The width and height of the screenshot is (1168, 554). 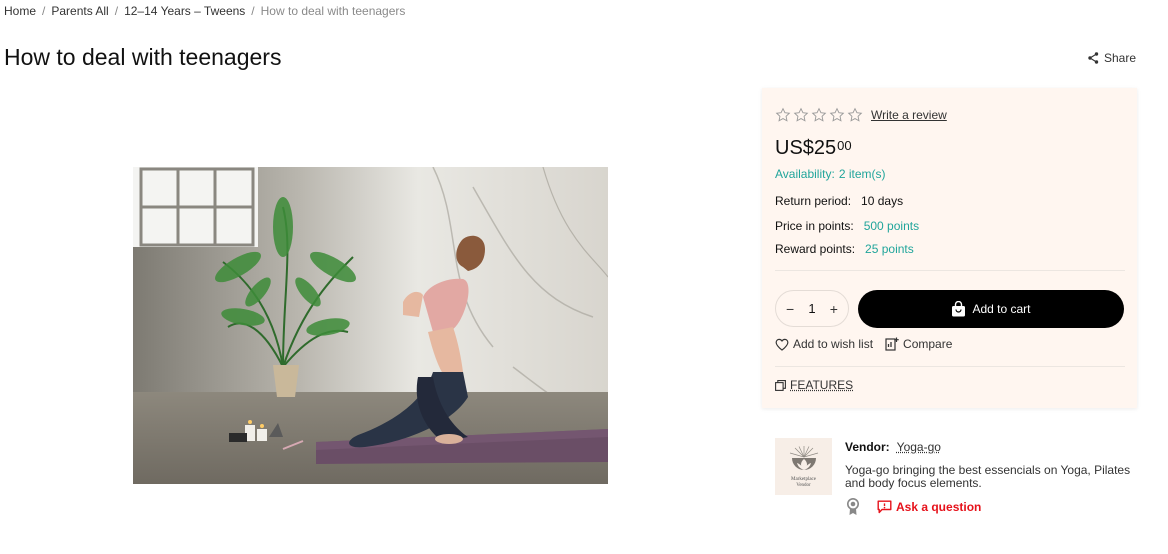 I want to click on availability-value: 2 item(s), so click(x=862, y=174).